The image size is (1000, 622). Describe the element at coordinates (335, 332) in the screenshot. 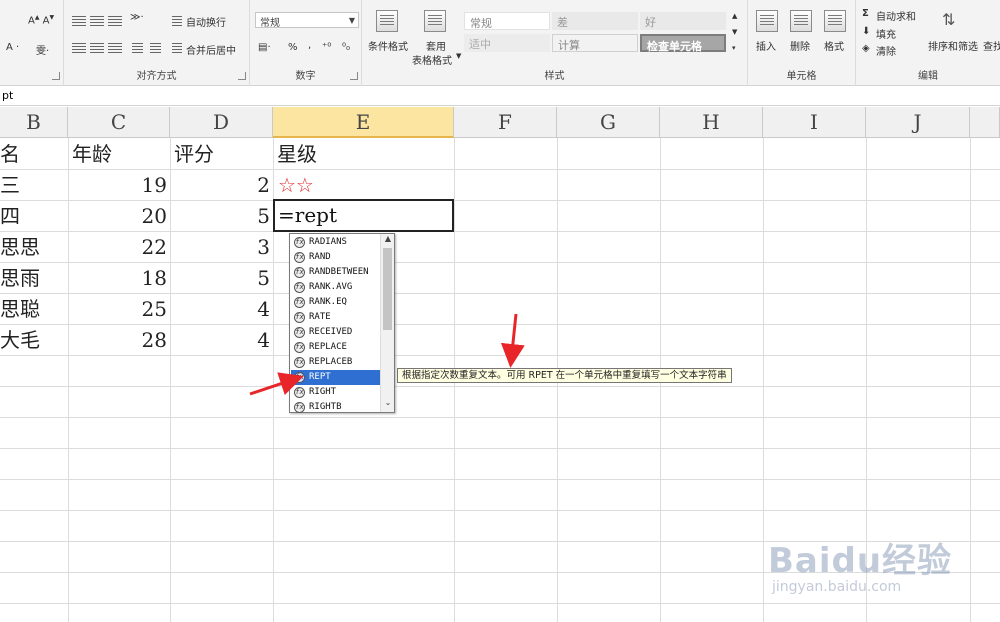

I see `autocomplete-item: fx RECEIVED` at that location.